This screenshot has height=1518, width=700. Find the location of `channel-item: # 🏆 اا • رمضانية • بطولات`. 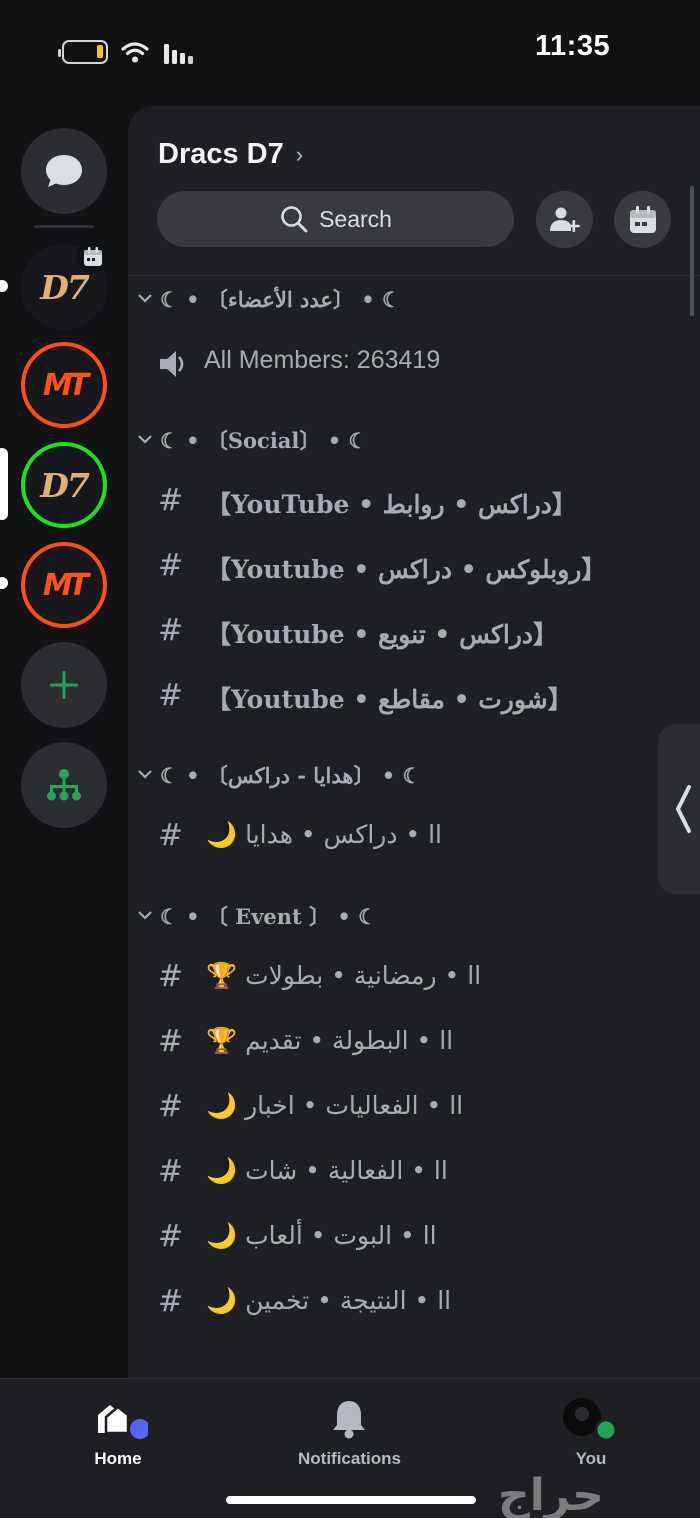

channel-item: # 🏆 اا • رمضانية • بطولات is located at coordinates (414, 979).